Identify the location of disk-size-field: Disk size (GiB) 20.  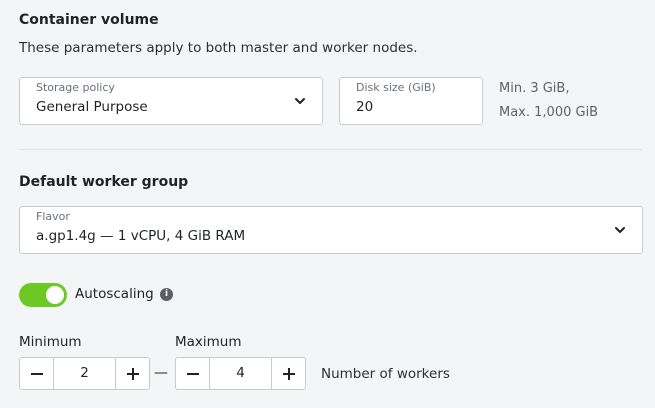
(411, 101).